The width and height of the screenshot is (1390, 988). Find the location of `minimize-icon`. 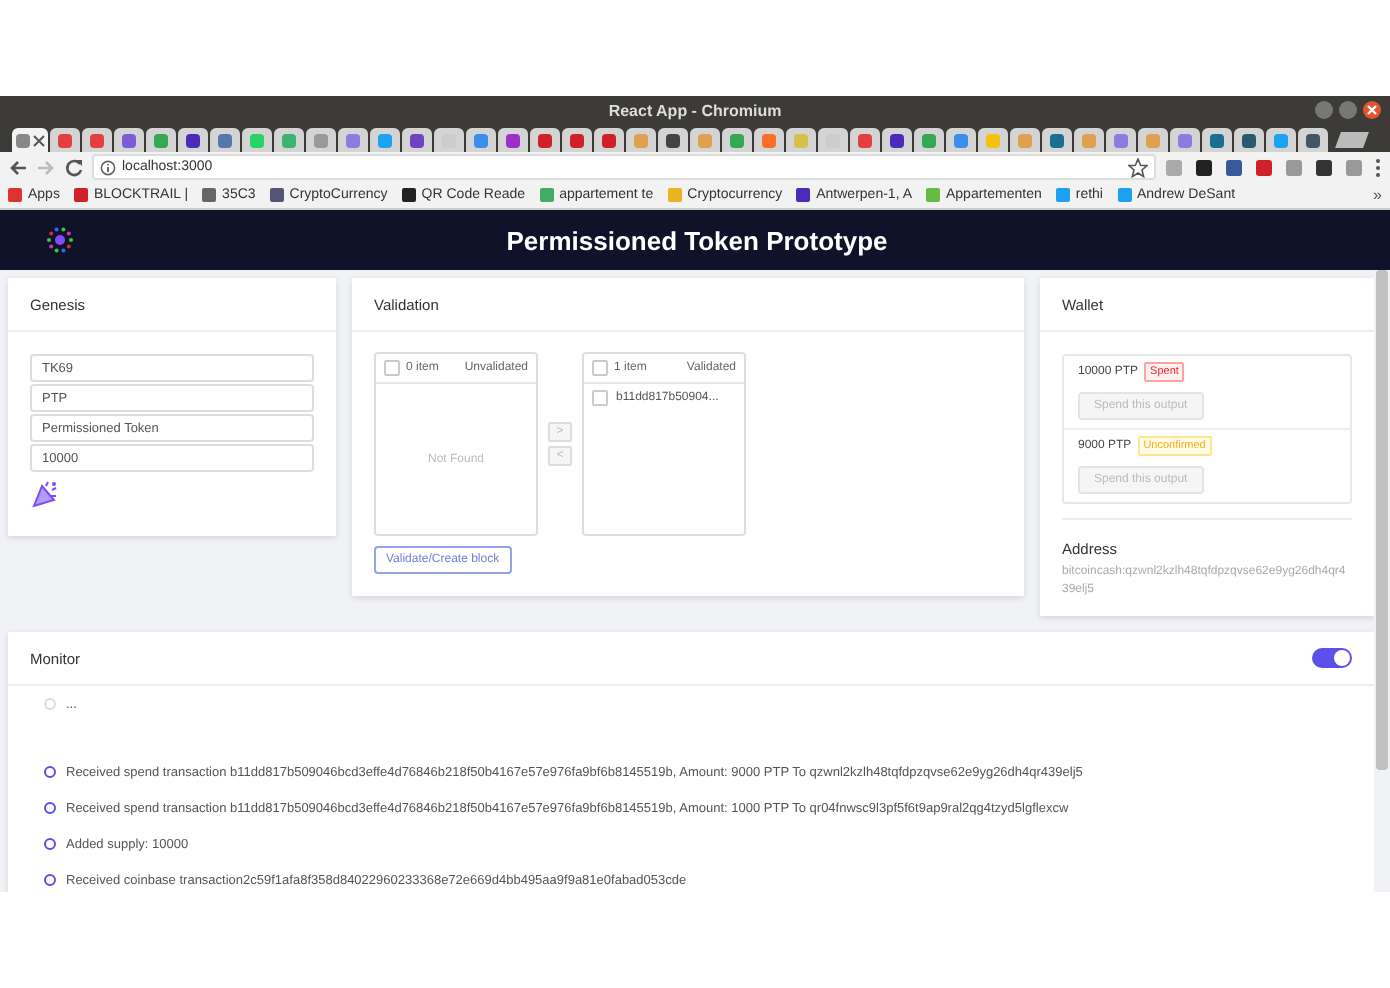

minimize-icon is located at coordinates (1324, 110).